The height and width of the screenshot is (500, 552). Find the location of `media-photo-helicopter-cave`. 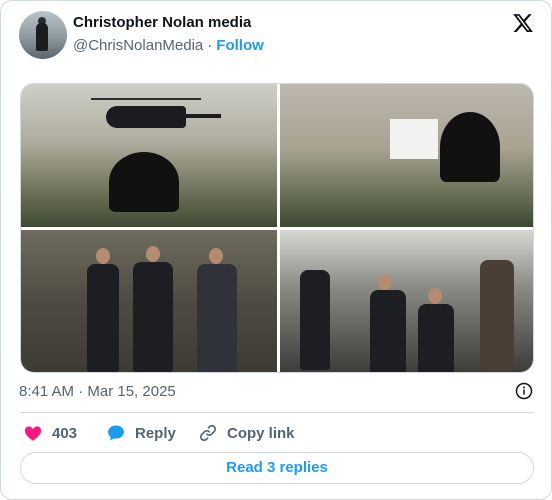

media-photo-helicopter-cave is located at coordinates (149, 155).